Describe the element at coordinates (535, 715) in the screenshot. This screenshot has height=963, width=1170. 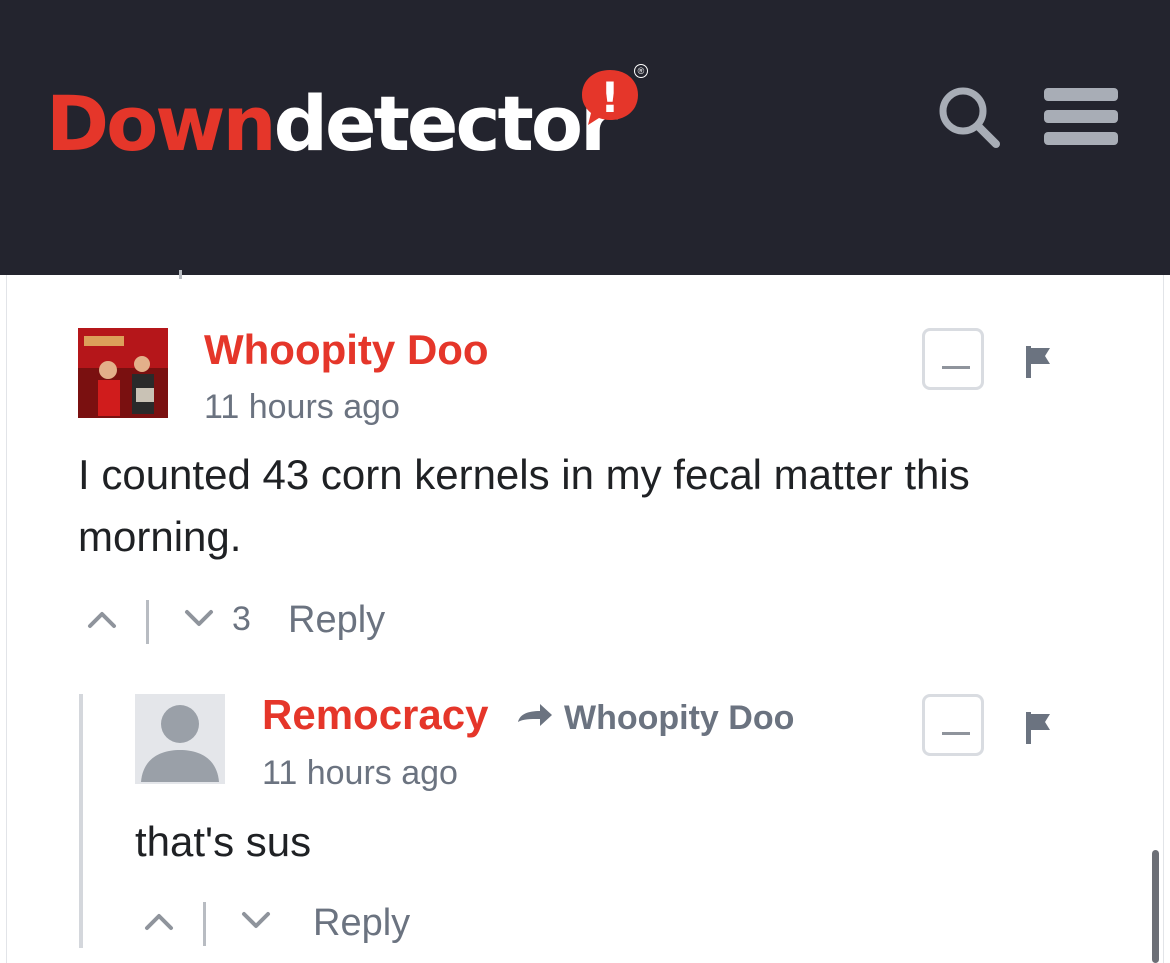
I see `reply-arrow-icon` at that location.